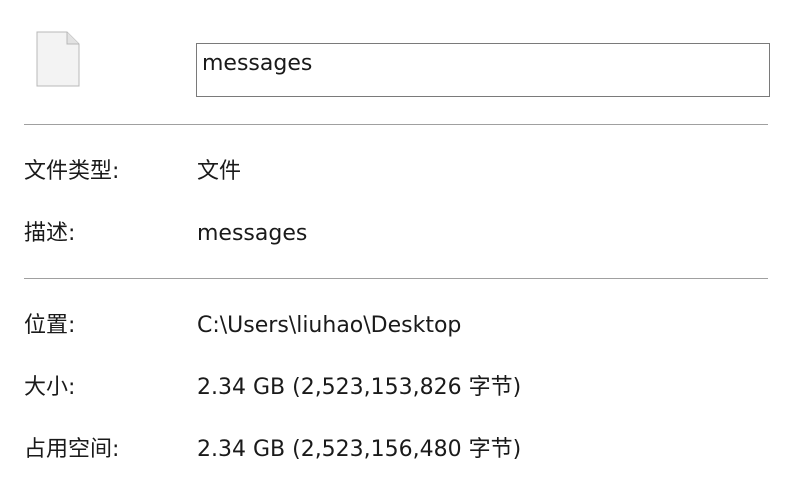 Image resolution: width=795 pixels, height=485 pixels. Describe the element at coordinates (50, 325) in the screenshot. I see `location-label: 位置:` at that location.